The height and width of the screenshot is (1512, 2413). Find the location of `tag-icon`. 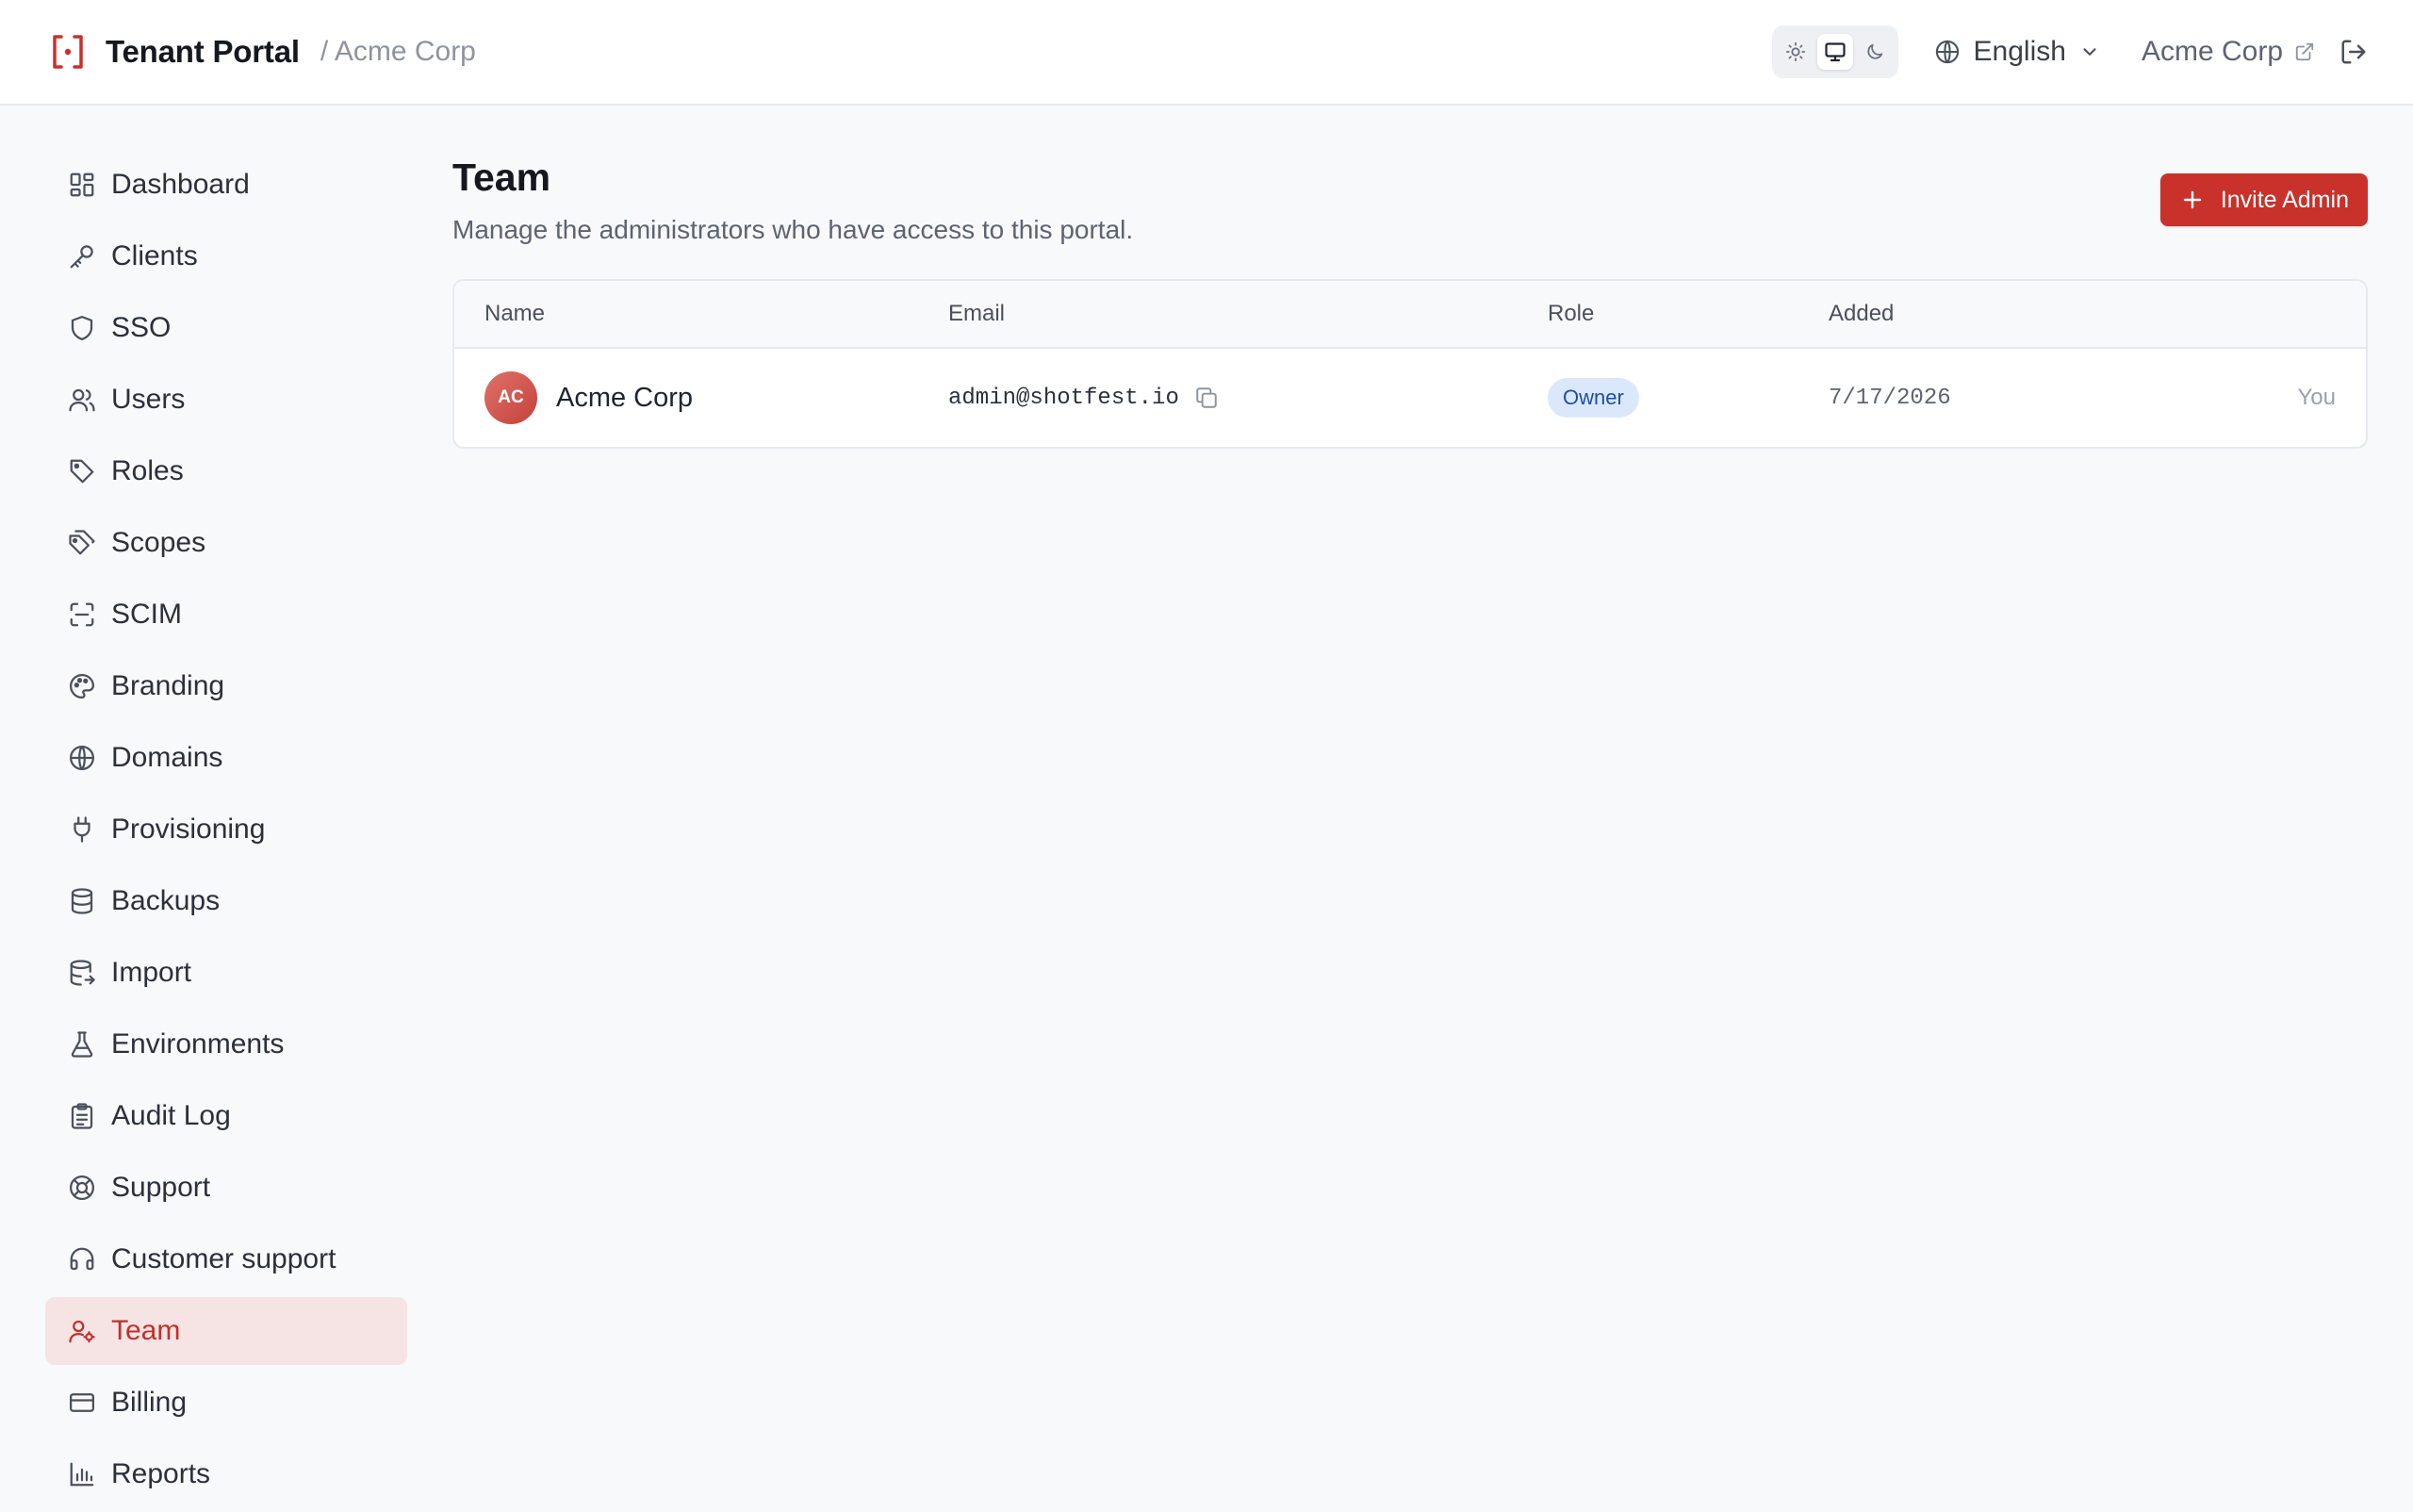

tag-icon is located at coordinates (82, 472).